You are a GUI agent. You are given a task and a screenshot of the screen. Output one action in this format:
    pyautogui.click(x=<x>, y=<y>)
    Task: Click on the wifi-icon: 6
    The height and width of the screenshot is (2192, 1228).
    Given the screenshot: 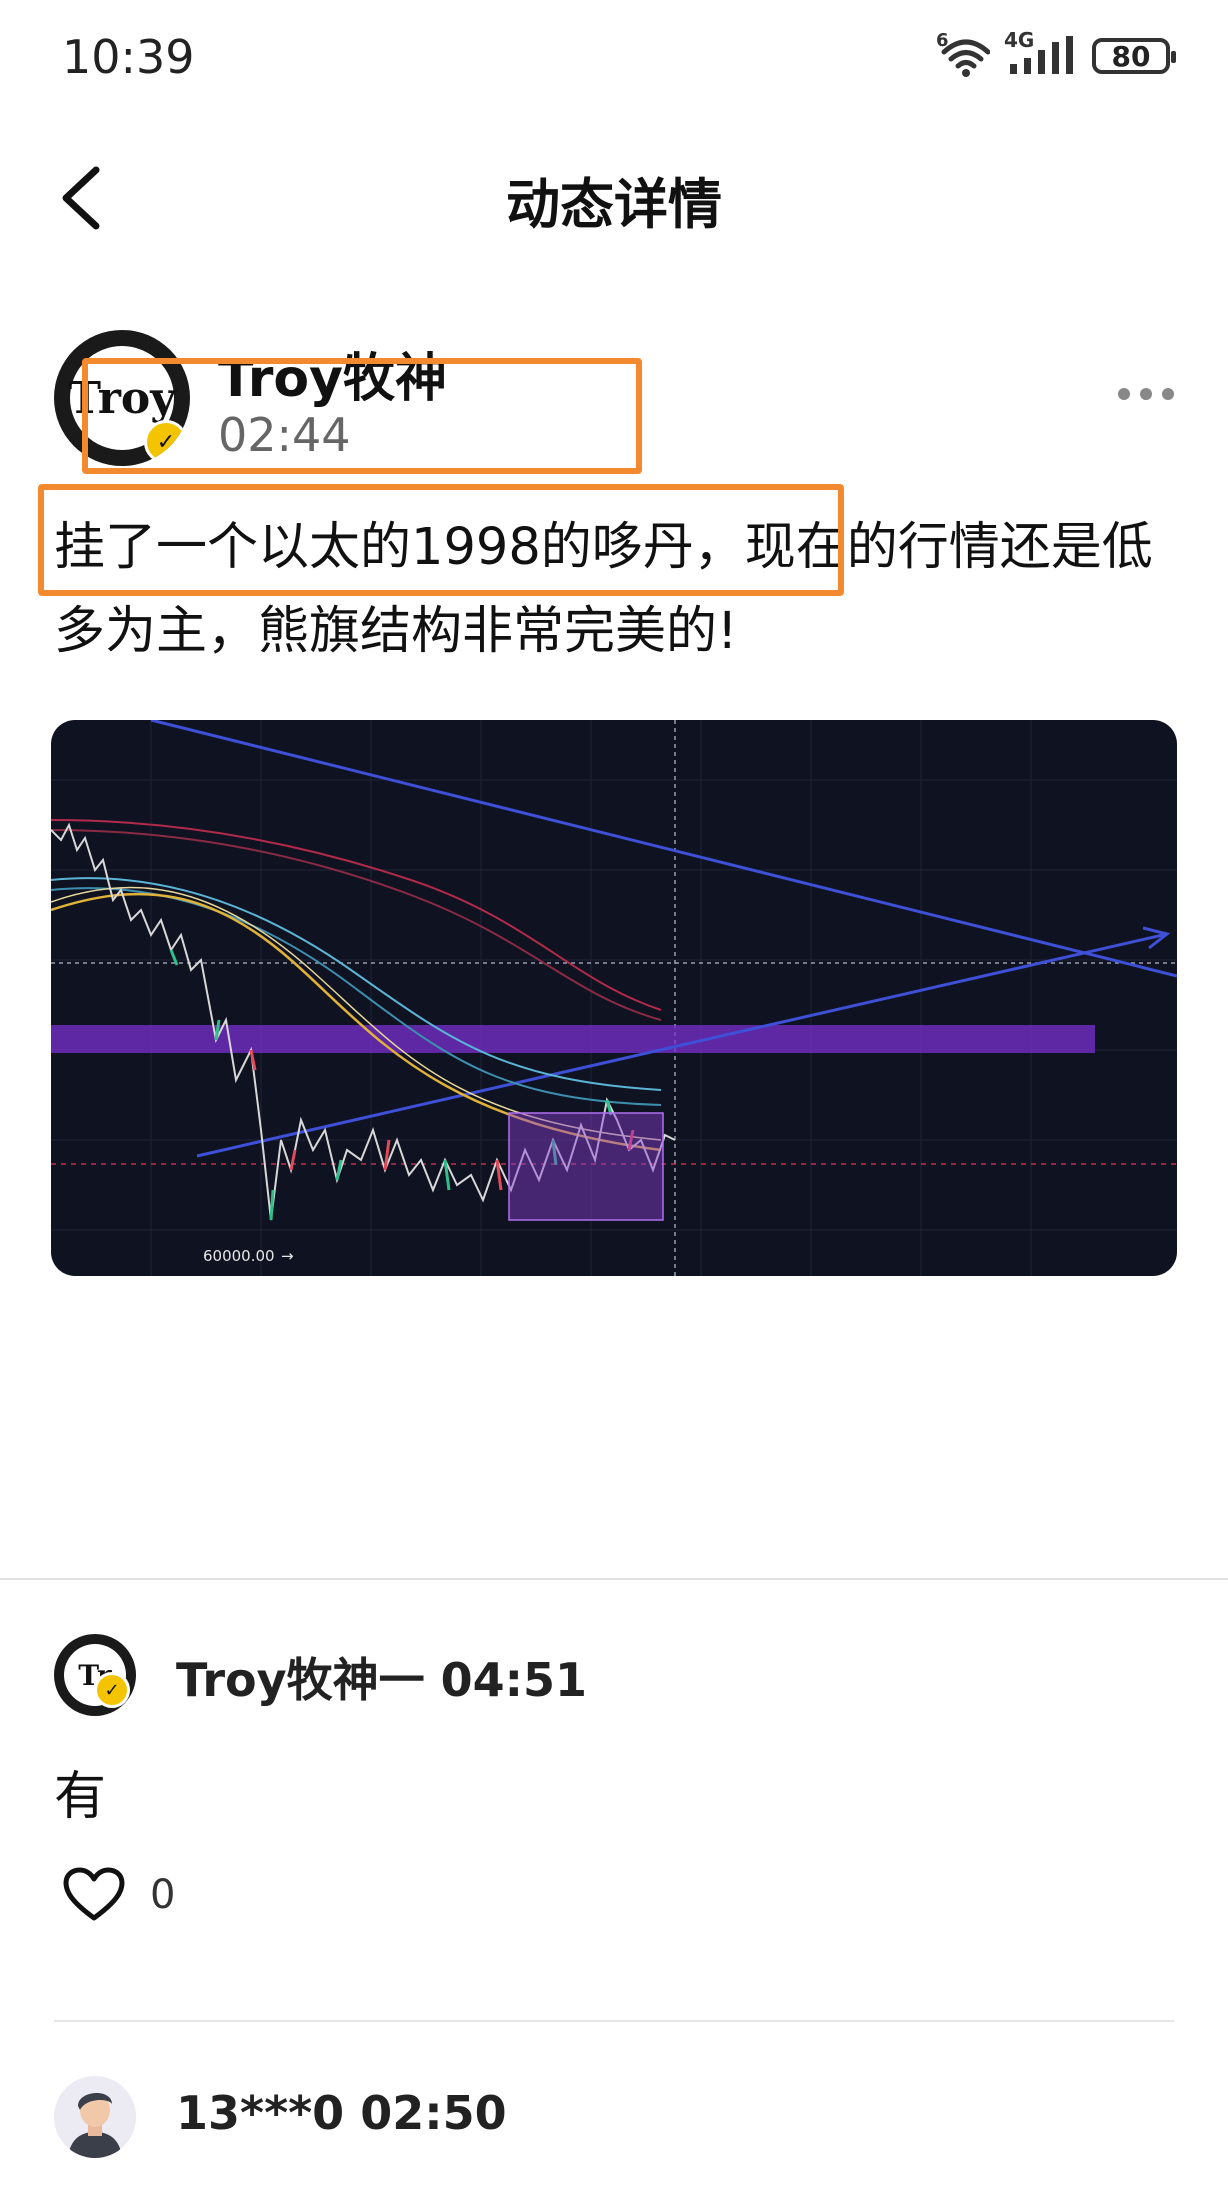 What is the action you would take?
    pyautogui.click(x=963, y=54)
    